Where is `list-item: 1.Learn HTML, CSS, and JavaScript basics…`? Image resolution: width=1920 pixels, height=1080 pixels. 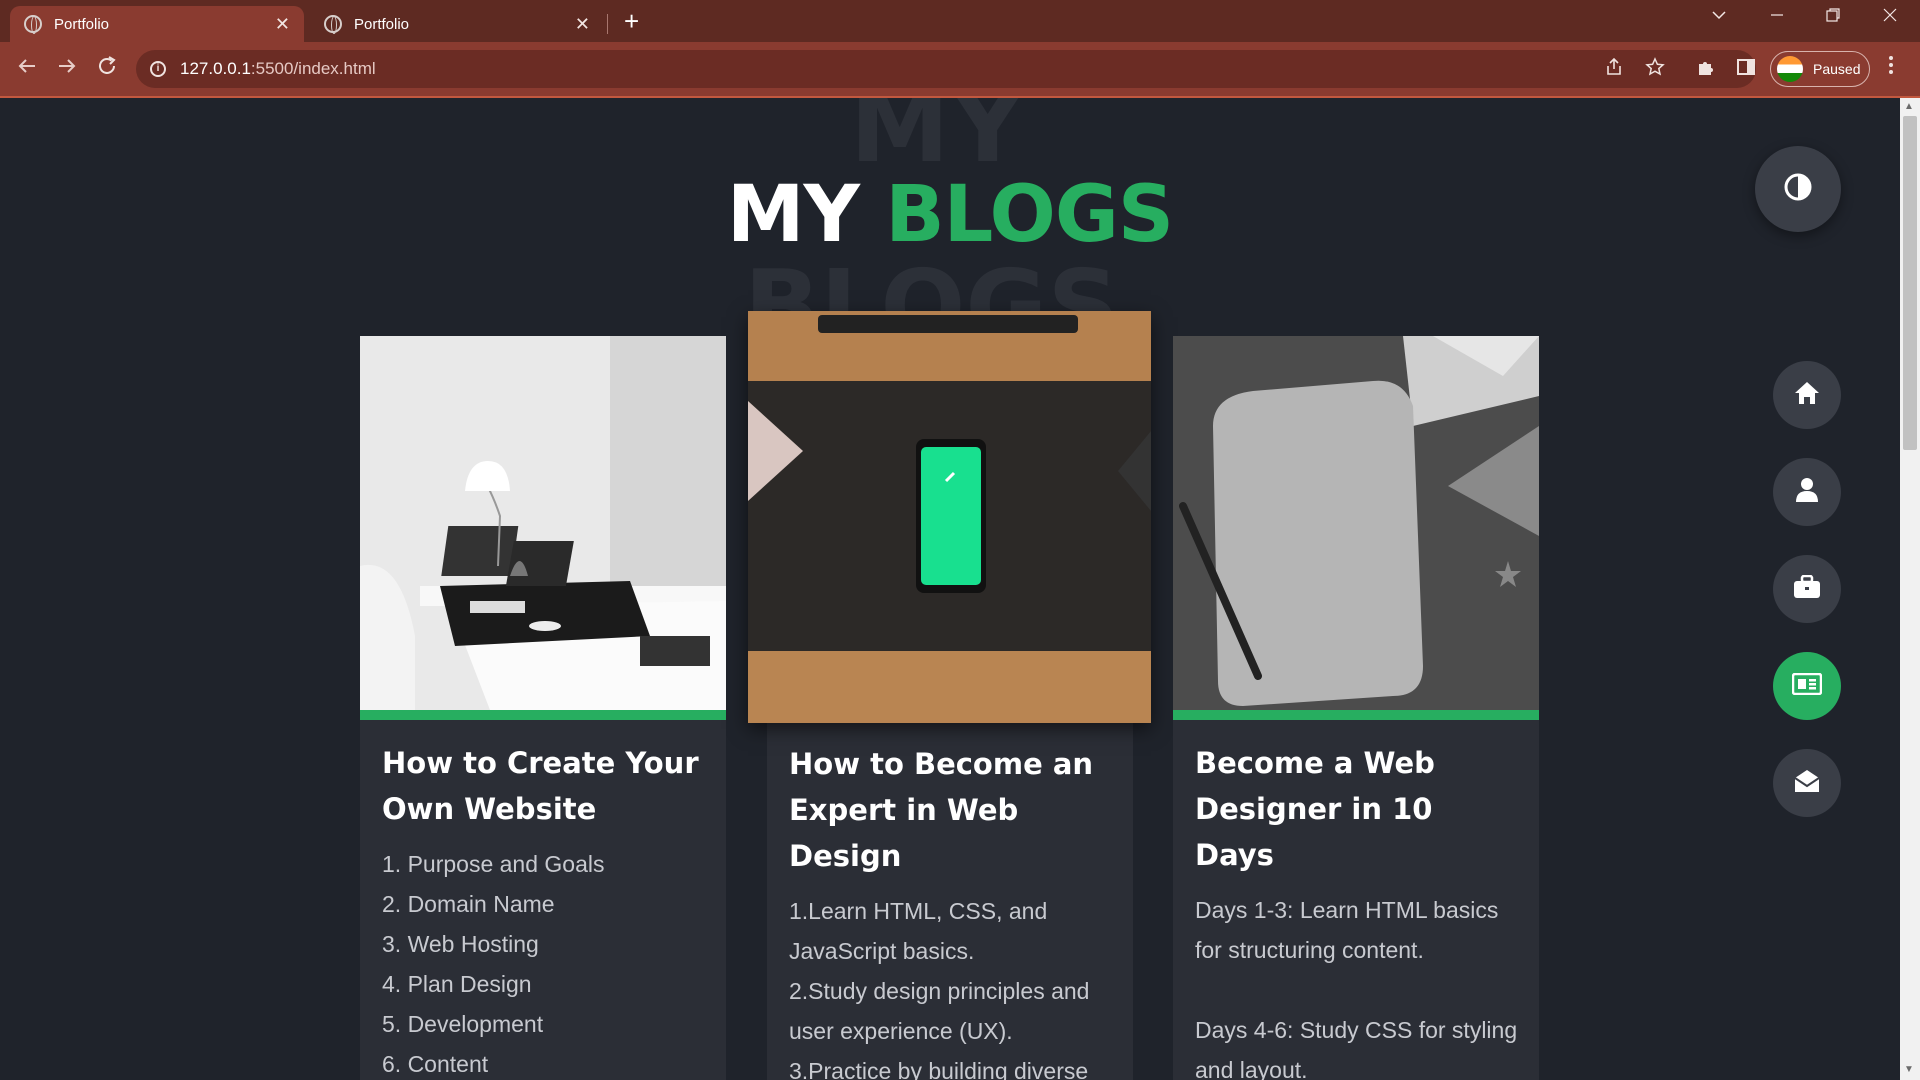
list-item: 1.Learn HTML, CSS, and JavaScript basics… is located at coordinates (918, 931).